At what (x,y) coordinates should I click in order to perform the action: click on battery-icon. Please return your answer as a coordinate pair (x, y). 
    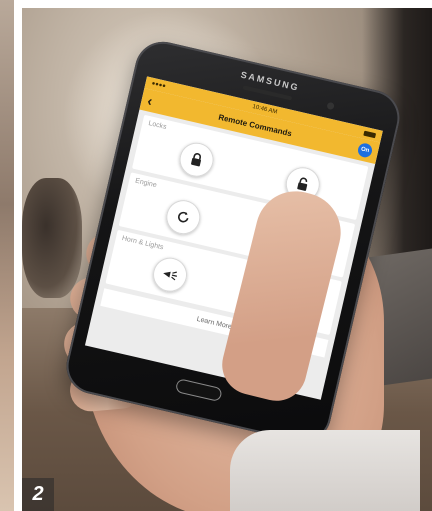
    Looking at the image, I should click on (370, 134).